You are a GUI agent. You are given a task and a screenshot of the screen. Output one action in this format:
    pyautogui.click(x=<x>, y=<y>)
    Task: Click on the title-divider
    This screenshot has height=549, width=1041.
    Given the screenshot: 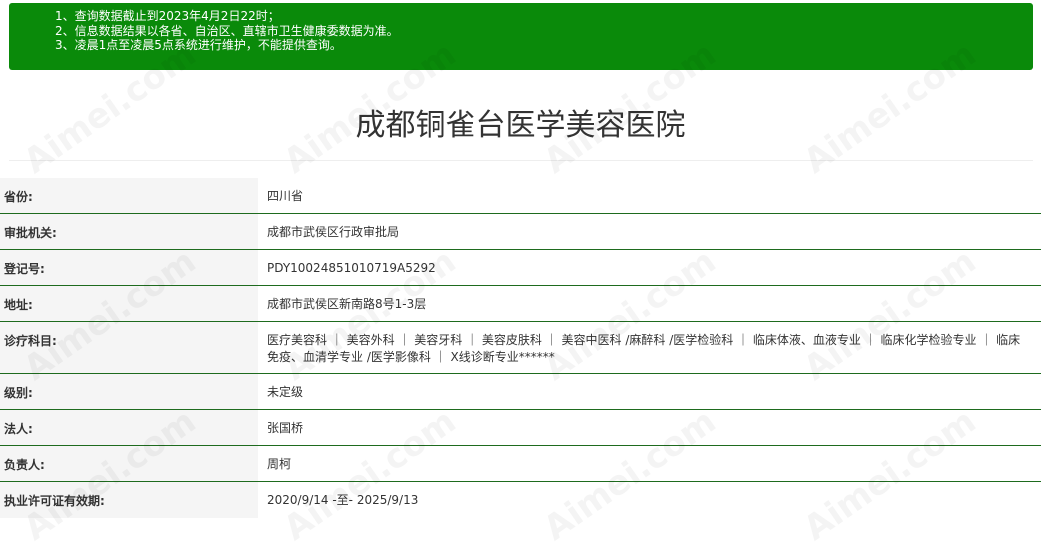 What is the action you would take?
    pyautogui.click(x=521, y=160)
    